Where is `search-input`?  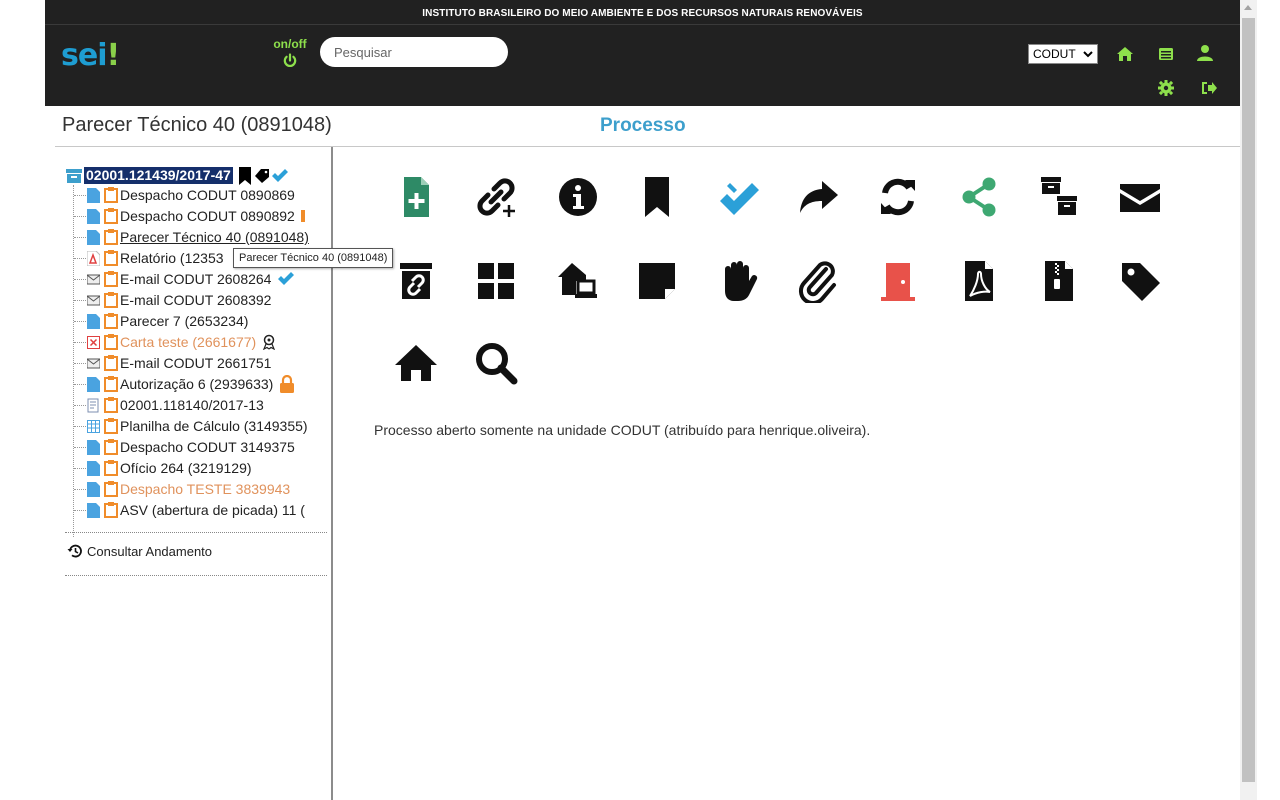 search-input is located at coordinates (414, 52).